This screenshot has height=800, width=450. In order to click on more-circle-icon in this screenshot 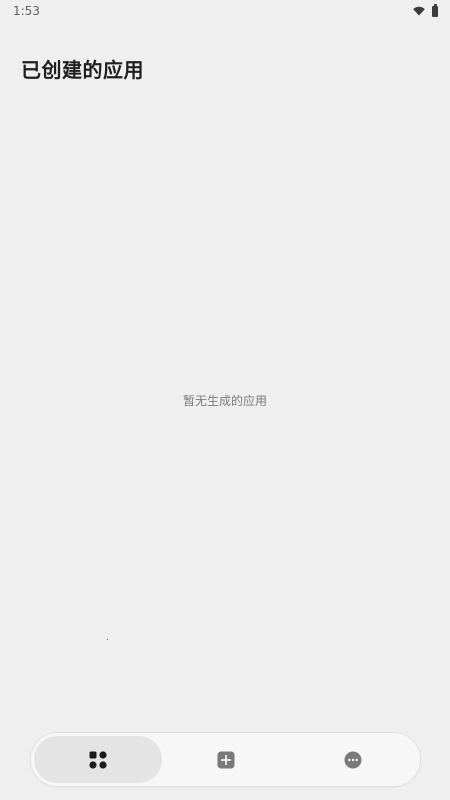, I will do `click(353, 760)`.